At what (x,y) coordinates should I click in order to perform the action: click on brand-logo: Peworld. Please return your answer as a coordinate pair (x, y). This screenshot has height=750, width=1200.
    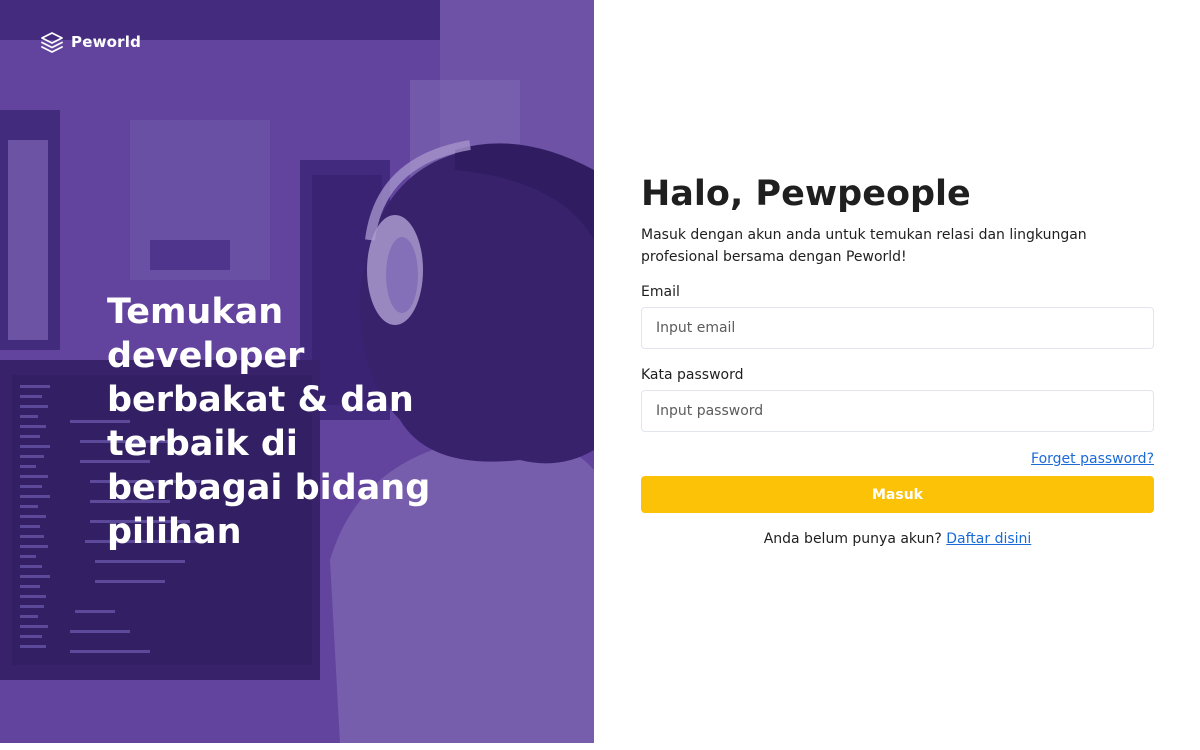
    Looking at the image, I should click on (90, 42).